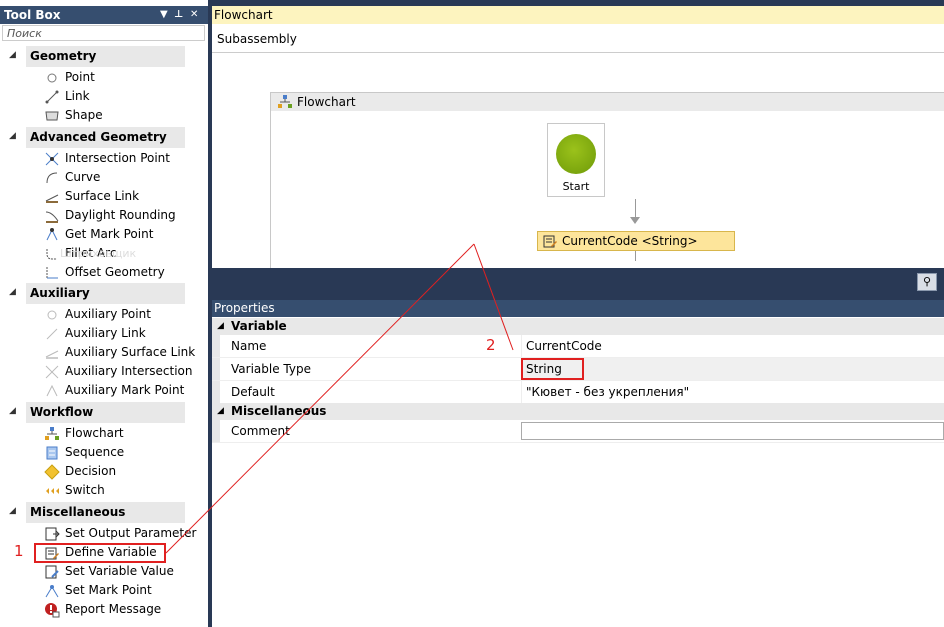  Describe the element at coordinates (259, 326) in the screenshot. I see `category-variable-label: Variable` at that location.